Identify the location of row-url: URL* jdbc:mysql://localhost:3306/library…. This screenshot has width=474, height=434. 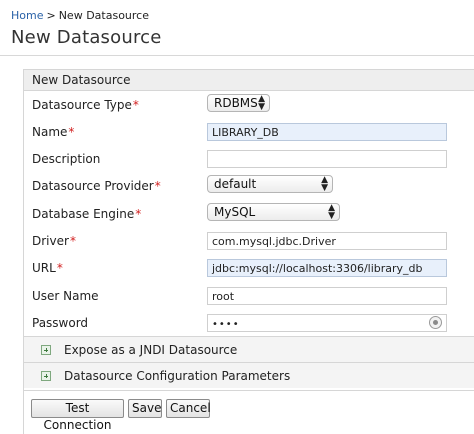
(249, 268).